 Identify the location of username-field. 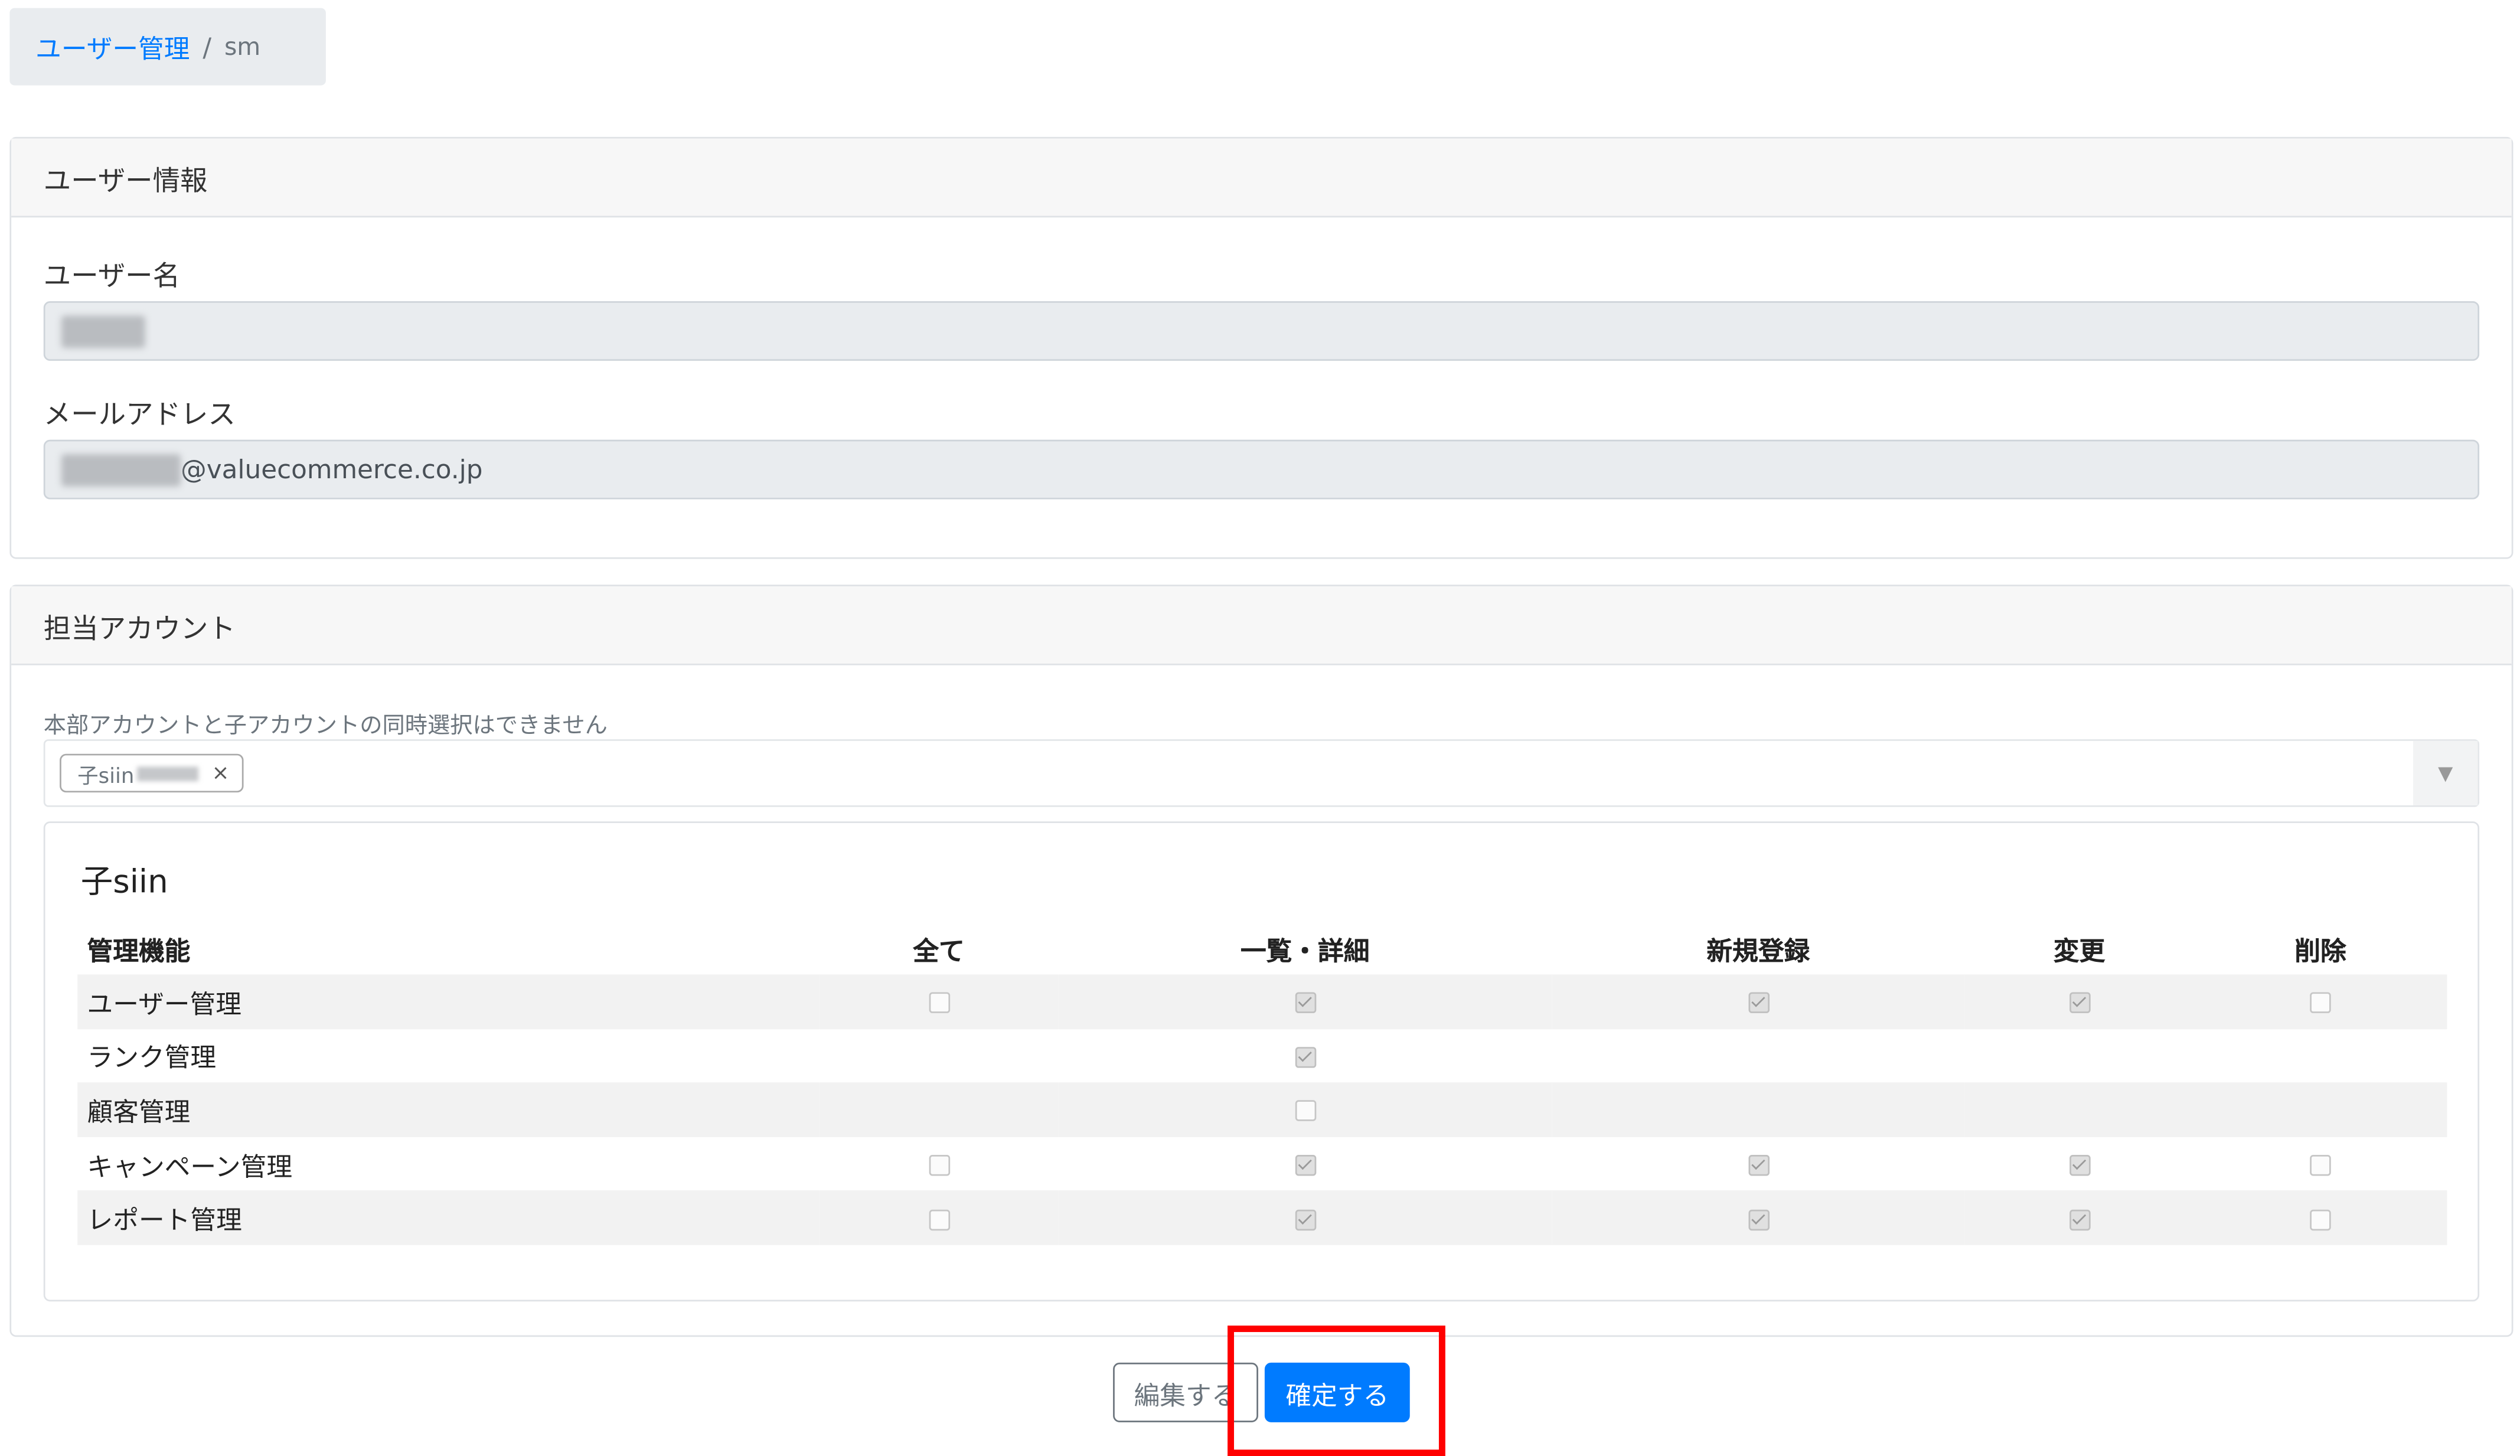
(1261, 331).